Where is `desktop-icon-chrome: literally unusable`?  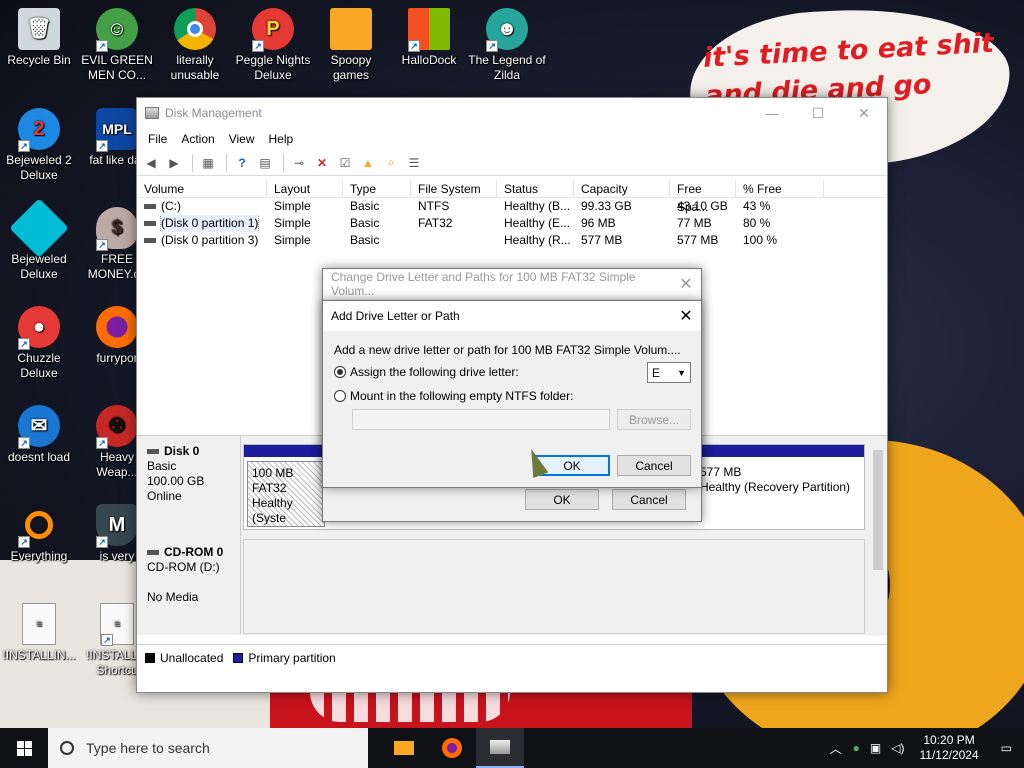
desktop-icon-chrome: literally unusable is located at coordinates (195, 45).